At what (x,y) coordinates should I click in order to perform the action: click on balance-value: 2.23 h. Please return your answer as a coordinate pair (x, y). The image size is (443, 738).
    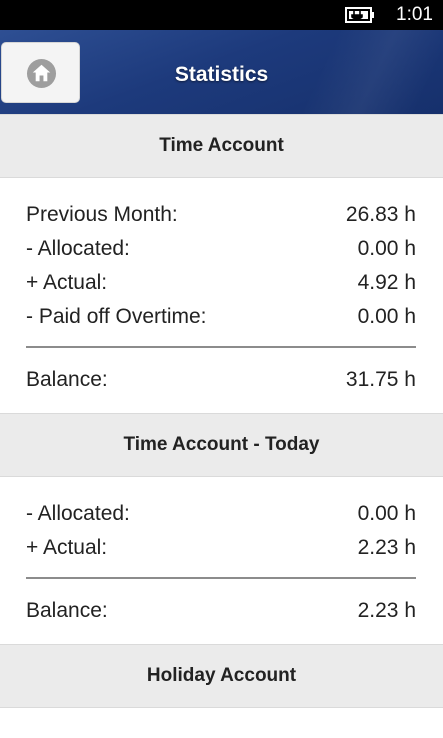
    Looking at the image, I should click on (386, 610).